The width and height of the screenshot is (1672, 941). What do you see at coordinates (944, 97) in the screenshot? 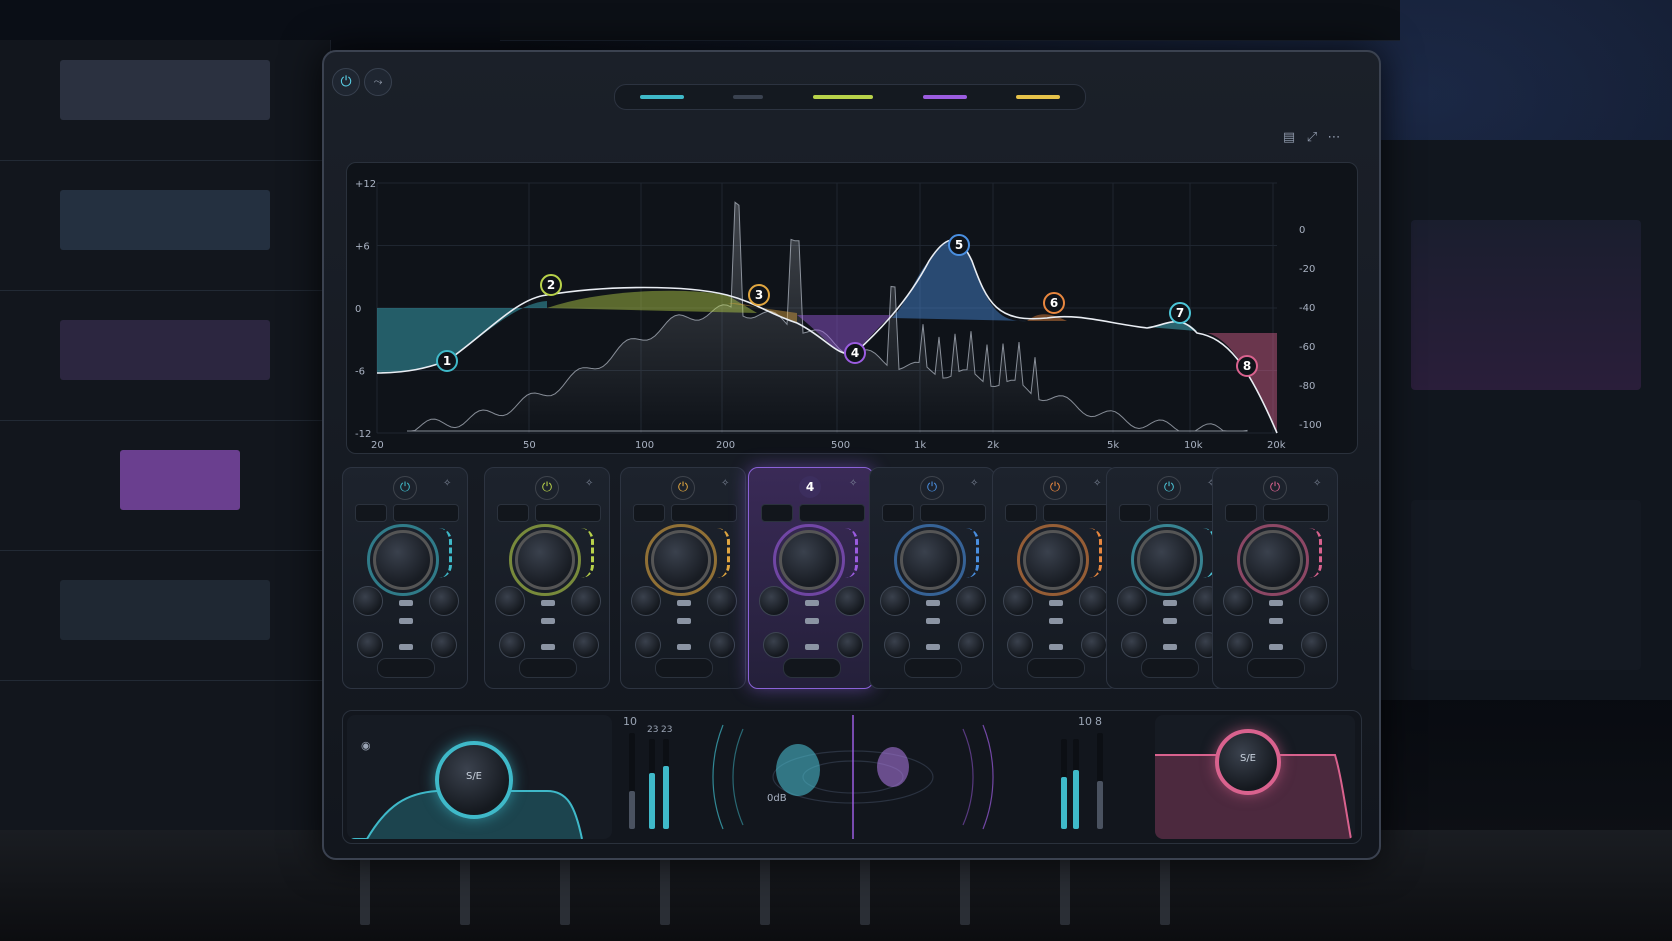
I see `tab-purple` at bounding box center [944, 97].